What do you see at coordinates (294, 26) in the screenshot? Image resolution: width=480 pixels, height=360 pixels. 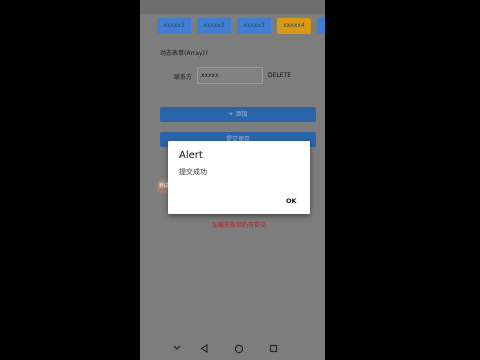 I see `tab-4: xxxxx4` at bounding box center [294, 26].